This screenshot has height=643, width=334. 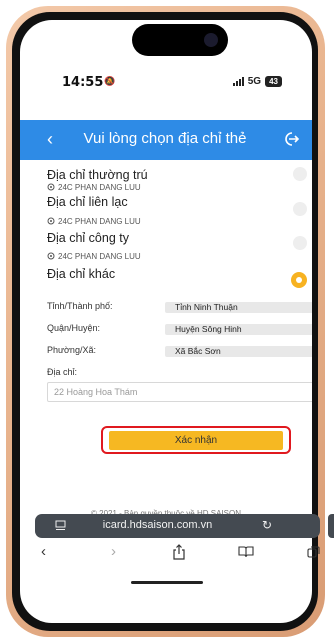 What do you see at coordinates (300, 209) in the screenshot?
I see `radio-contact` at bounding box center [300, 209].